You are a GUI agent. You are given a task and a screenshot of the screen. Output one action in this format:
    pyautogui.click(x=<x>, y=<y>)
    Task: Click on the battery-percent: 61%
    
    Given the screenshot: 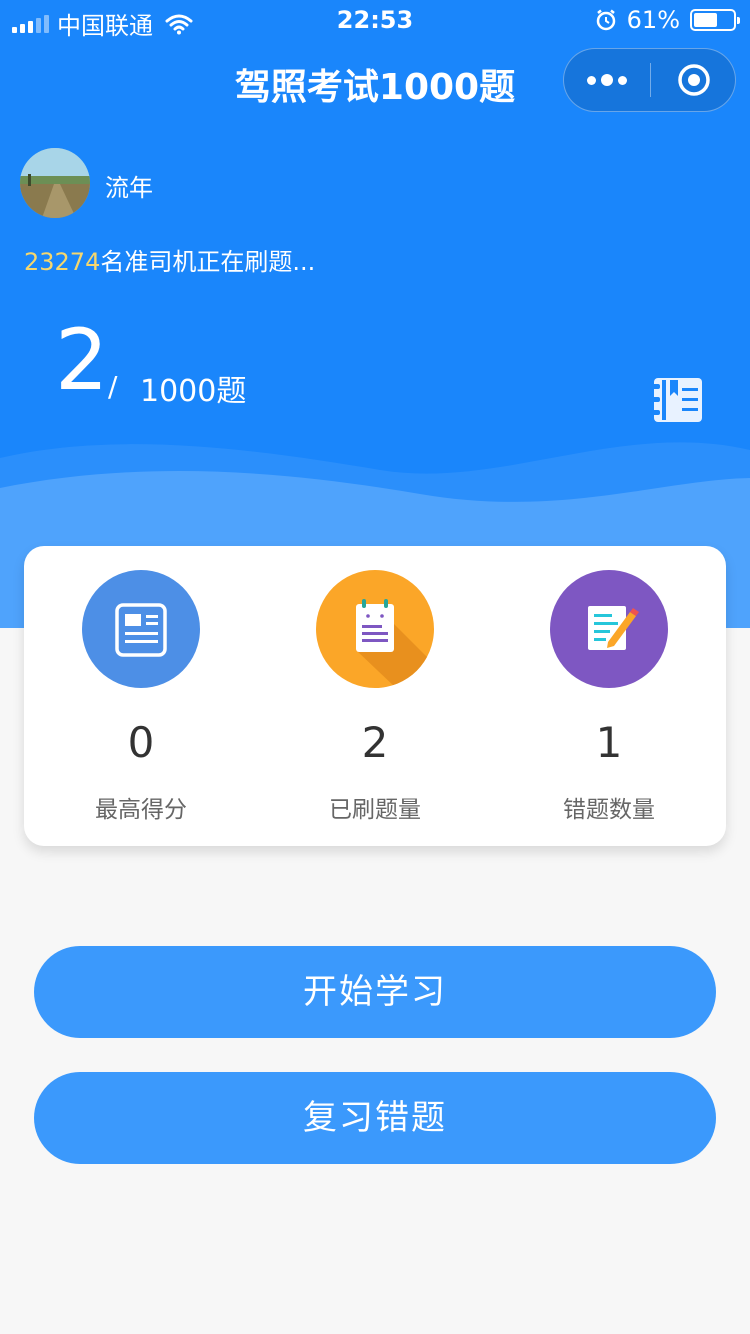 What is the action you would take?
    pyautogui.click(x=653, y=20)
    